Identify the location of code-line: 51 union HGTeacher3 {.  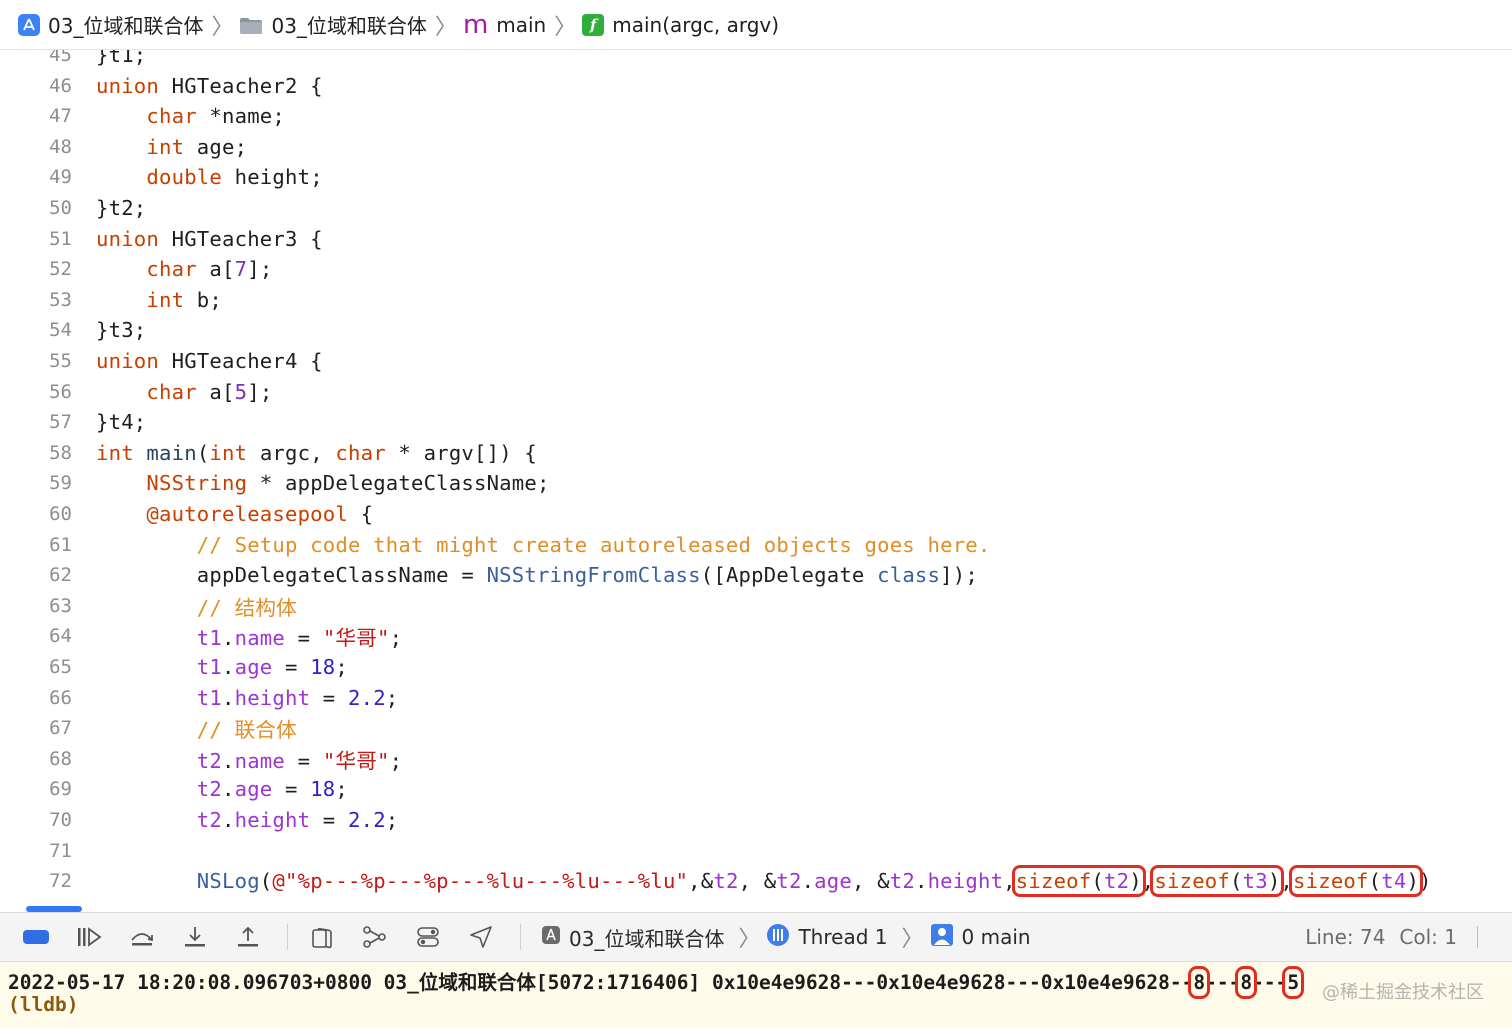
(756, 239).